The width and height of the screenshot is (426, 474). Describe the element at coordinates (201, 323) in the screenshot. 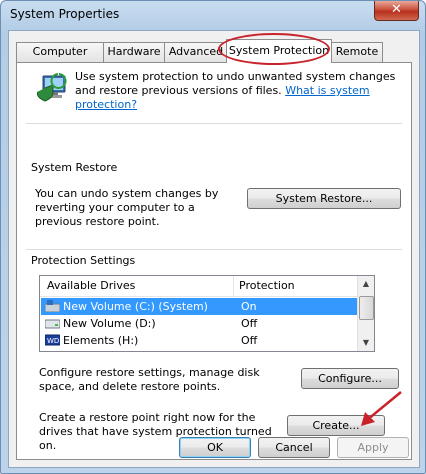

I see `list-item: New Volume (D:) Off` at that location.